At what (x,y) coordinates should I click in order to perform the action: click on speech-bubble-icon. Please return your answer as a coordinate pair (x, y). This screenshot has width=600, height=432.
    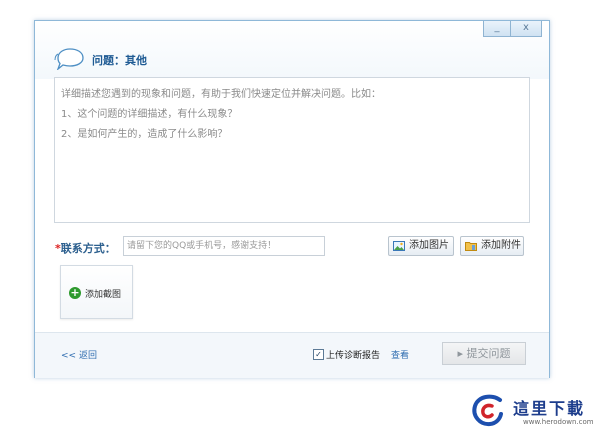
    Looking at the image, I should click on (69, 59).